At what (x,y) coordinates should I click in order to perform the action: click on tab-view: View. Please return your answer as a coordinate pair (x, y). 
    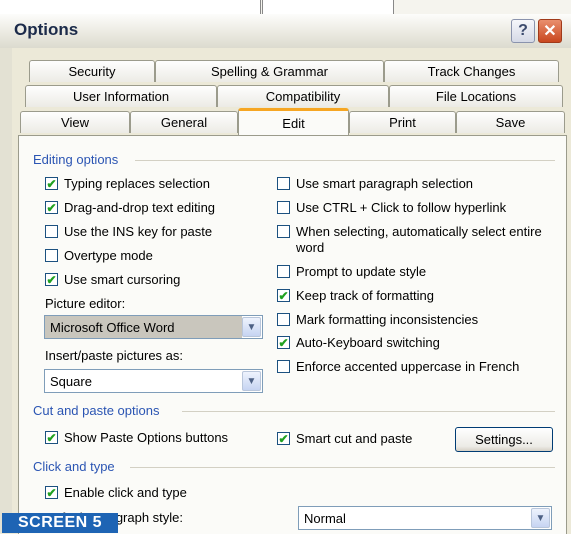
    Looking at the image, I should click on (75, 122).